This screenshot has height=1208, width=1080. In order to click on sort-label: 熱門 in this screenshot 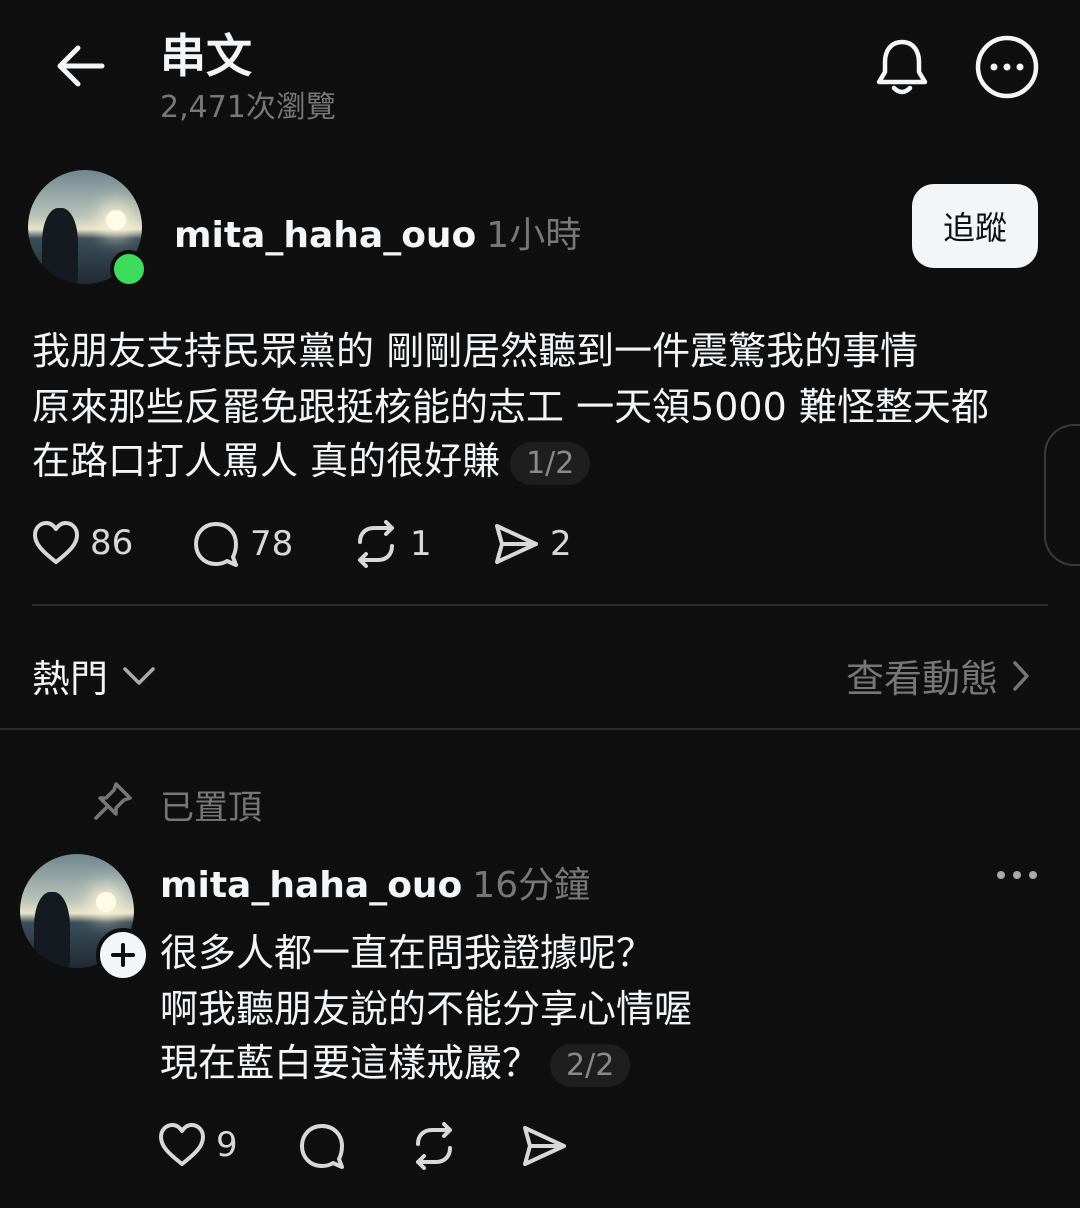, I will do `click(70, 679)`.